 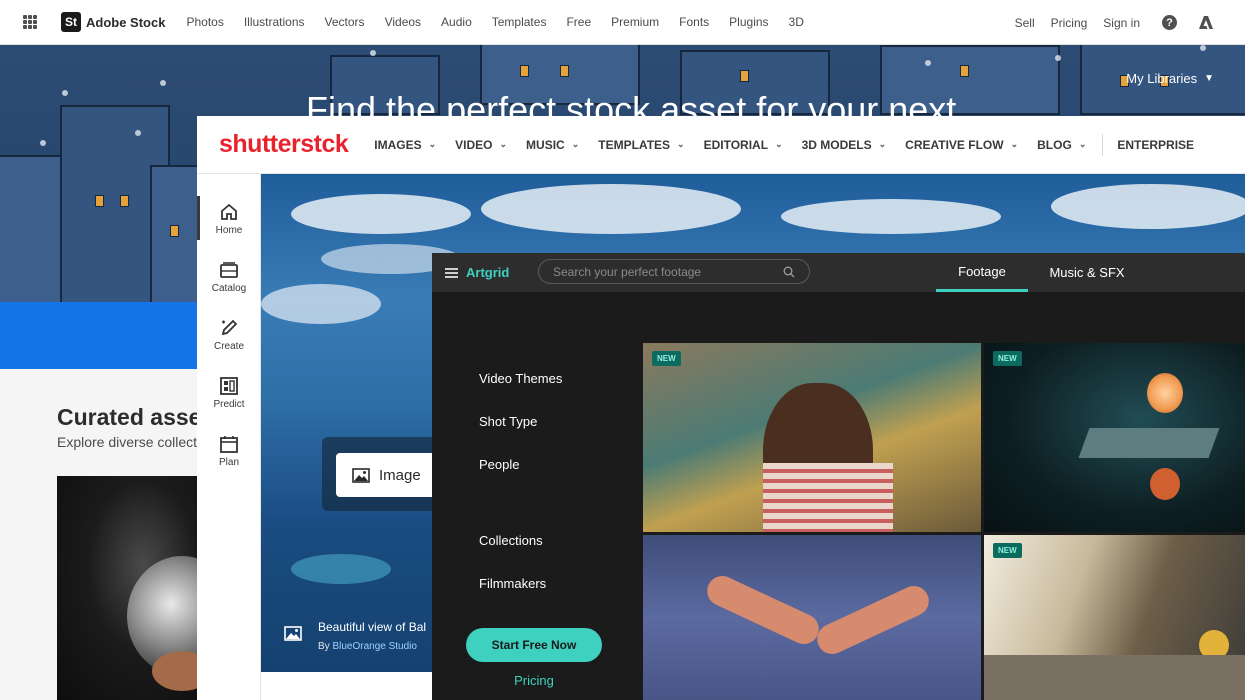 I want to click on adobe-nav-illustrations: Illustrations, so click(x=274, y=22).